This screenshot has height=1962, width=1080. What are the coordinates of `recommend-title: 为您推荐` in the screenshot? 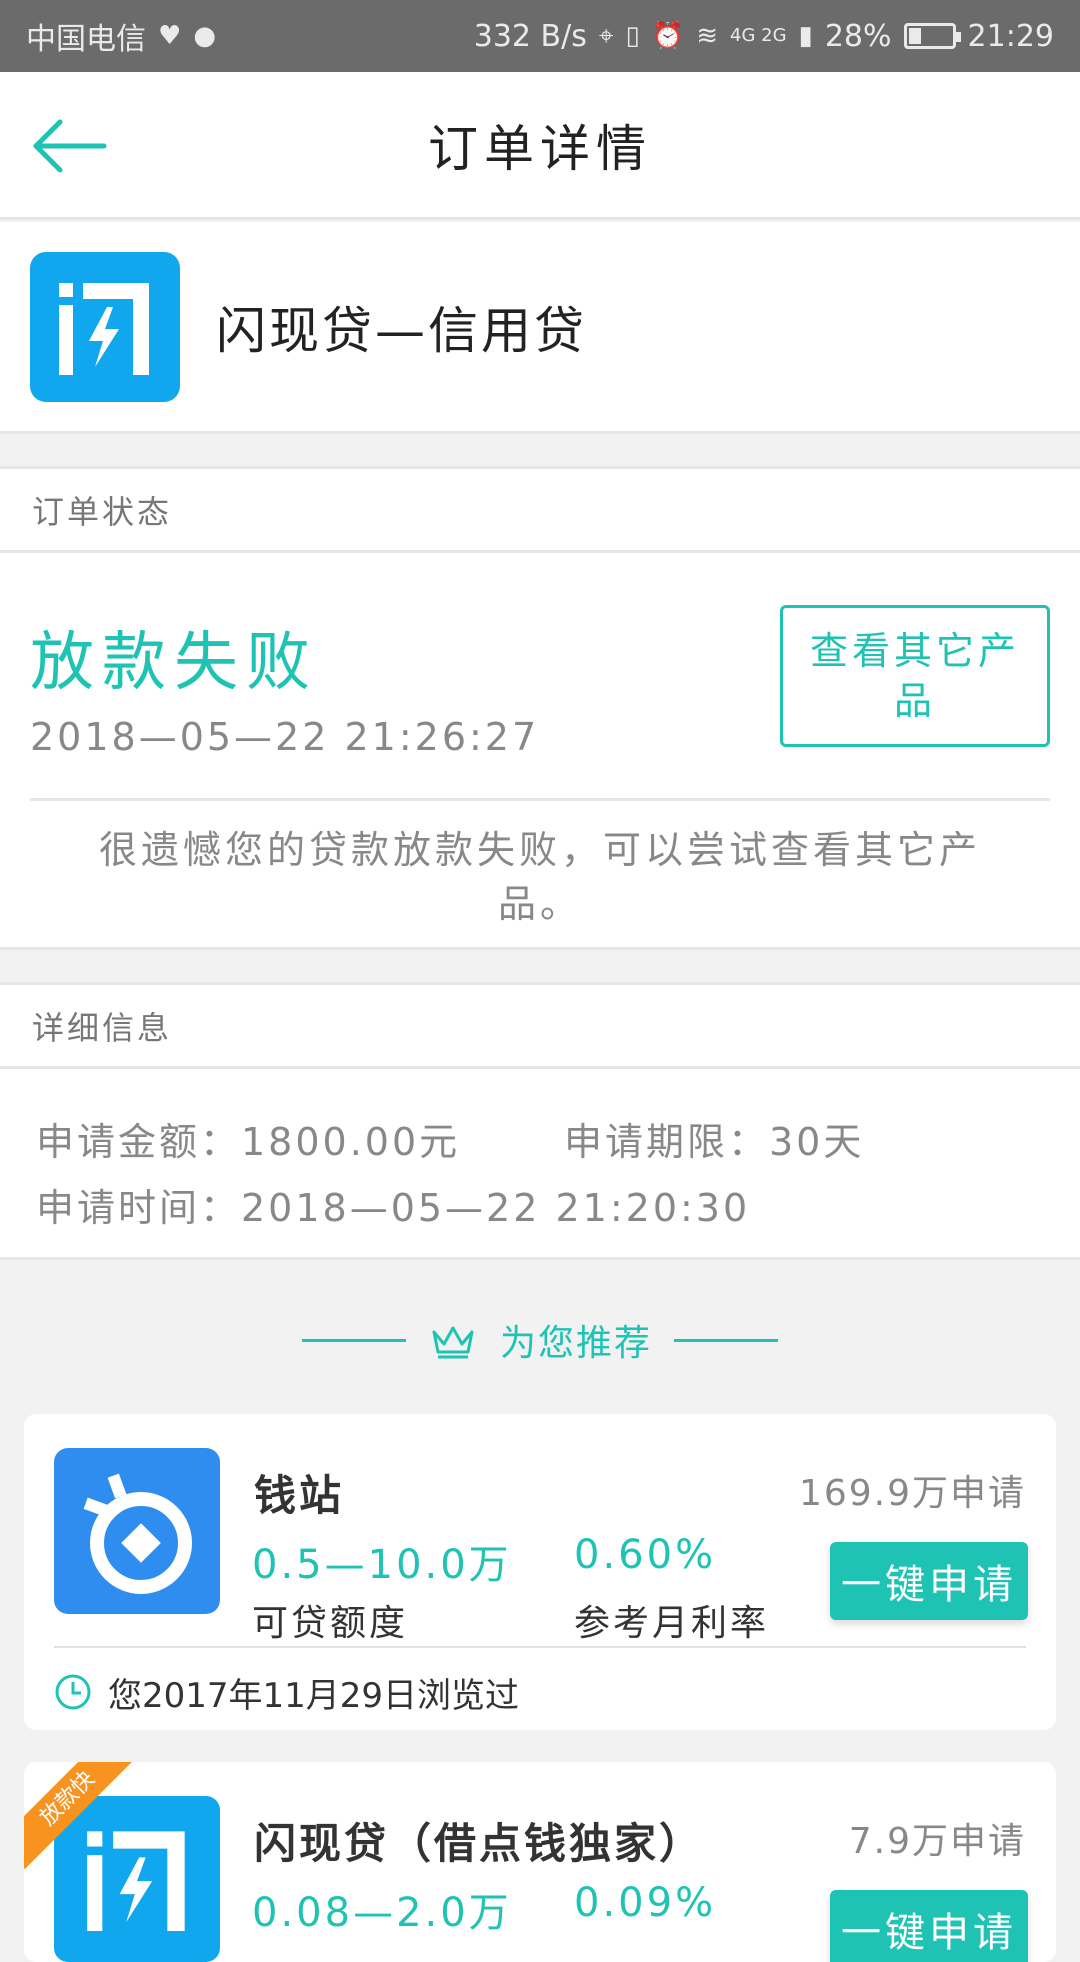 It's located at (575, 1343).